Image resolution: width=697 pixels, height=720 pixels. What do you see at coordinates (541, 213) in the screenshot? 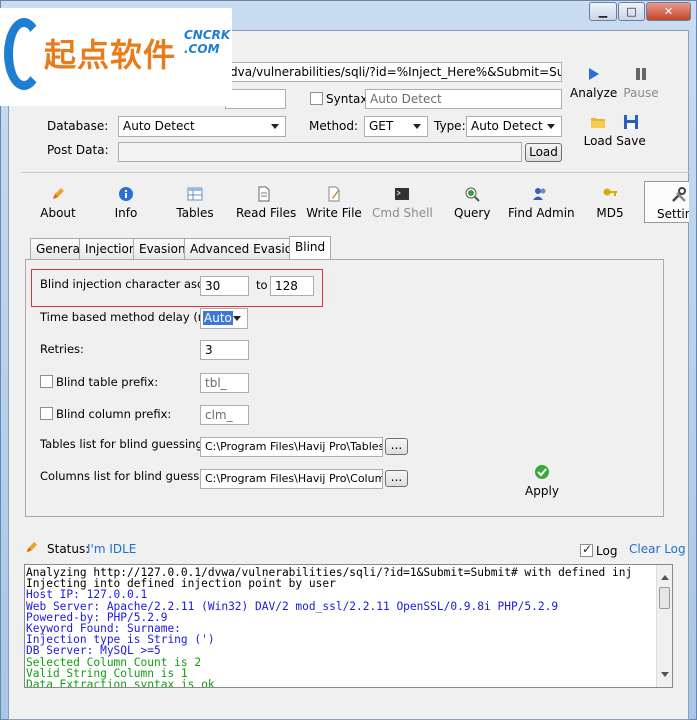
I see `toolbar-find-admin-label: Find Admin` at bounding box center [541, 213].